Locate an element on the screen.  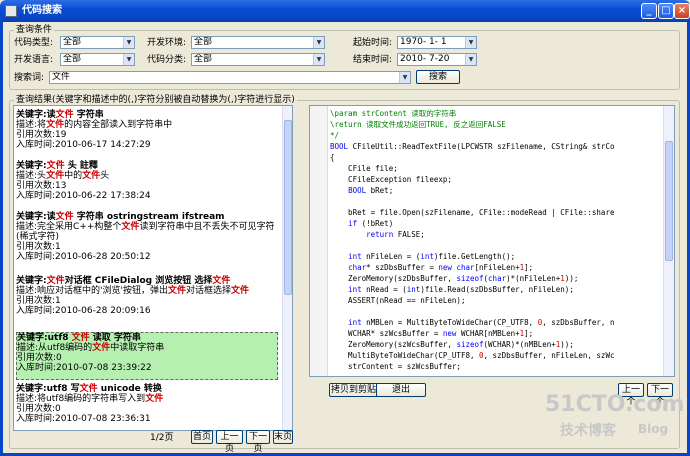
watermark-blog: Blog is located at coordinates (653, 429).